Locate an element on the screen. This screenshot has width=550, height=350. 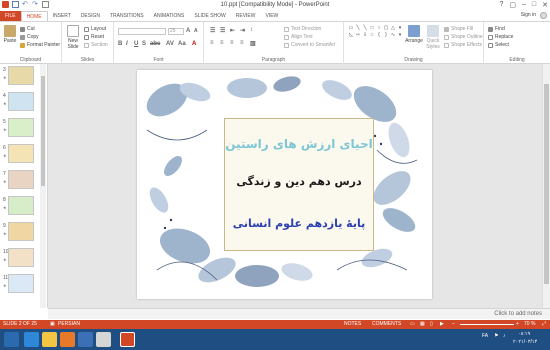
triangle-shape-icon: △ is located at coordinates (393, 28).